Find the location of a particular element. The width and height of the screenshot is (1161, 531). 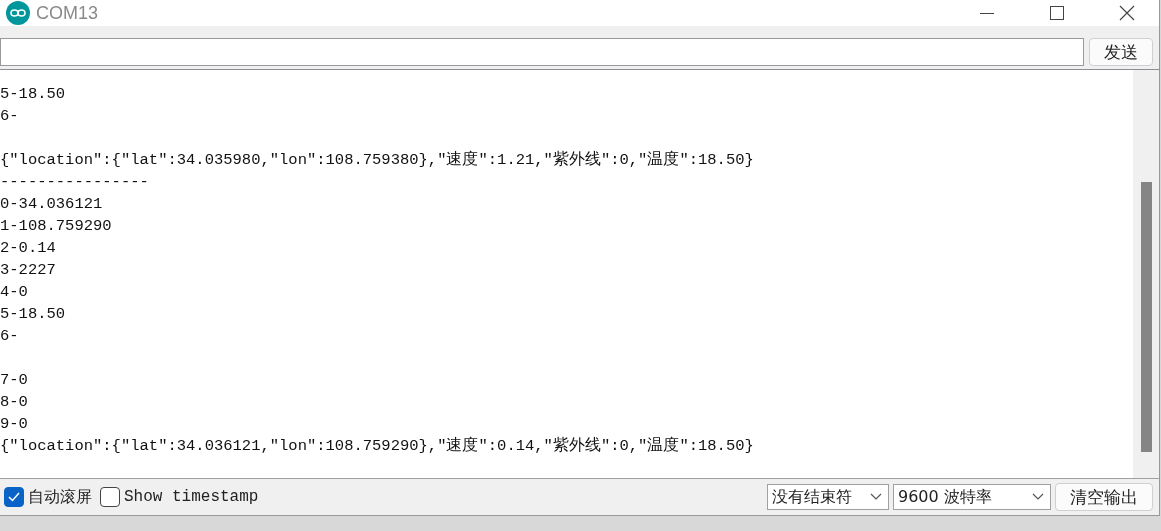

scrollbar-thumb is located at coordinates (1146, 317).